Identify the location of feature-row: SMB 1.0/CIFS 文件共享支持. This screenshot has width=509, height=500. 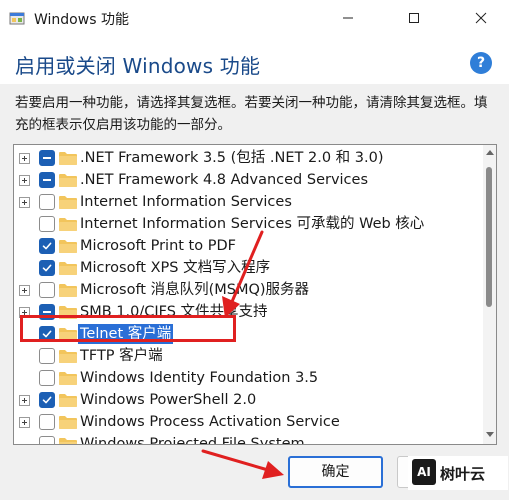
(247, 312).